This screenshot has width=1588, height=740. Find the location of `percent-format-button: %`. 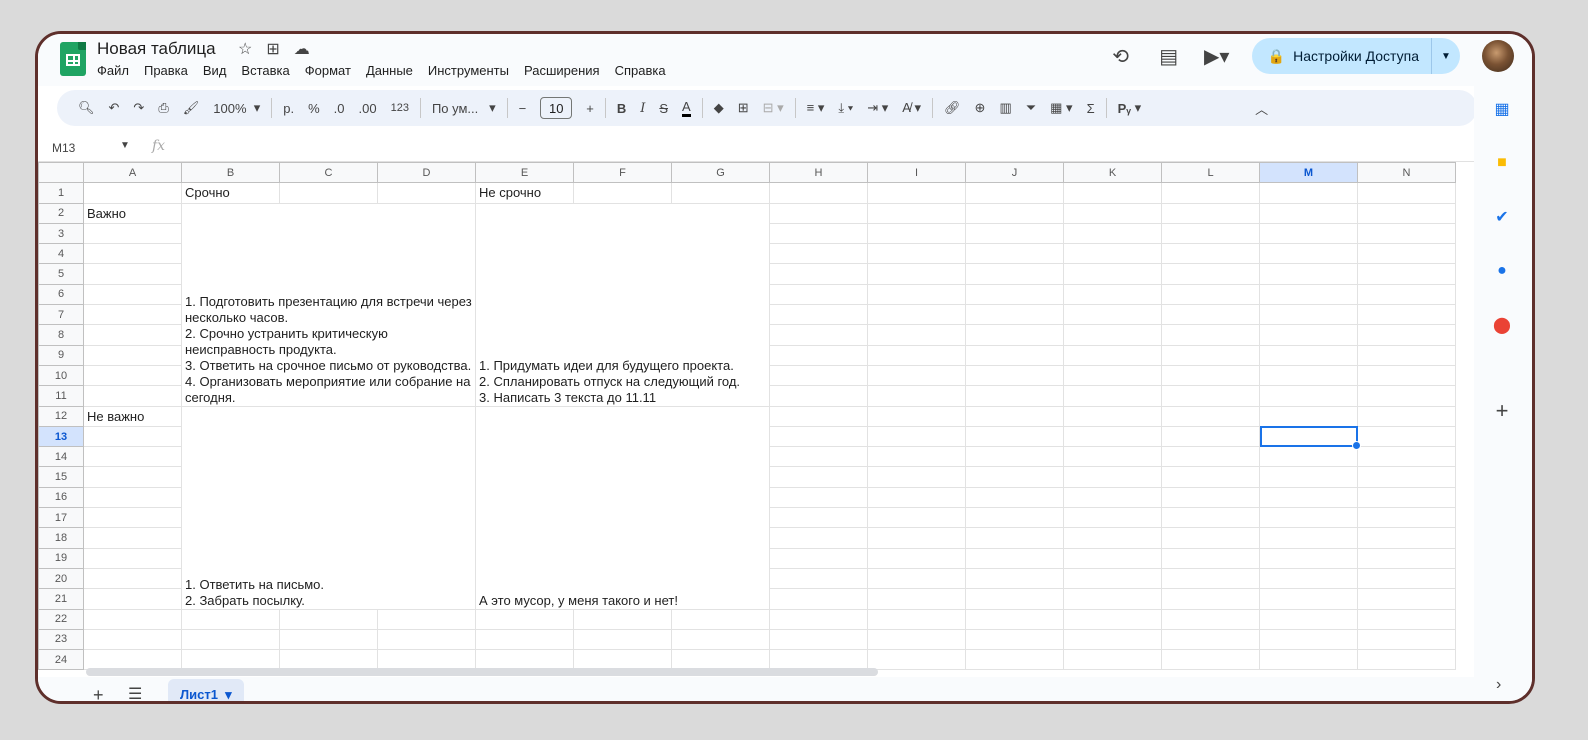

percent-format-button: % is located at coordinates (314, 108).